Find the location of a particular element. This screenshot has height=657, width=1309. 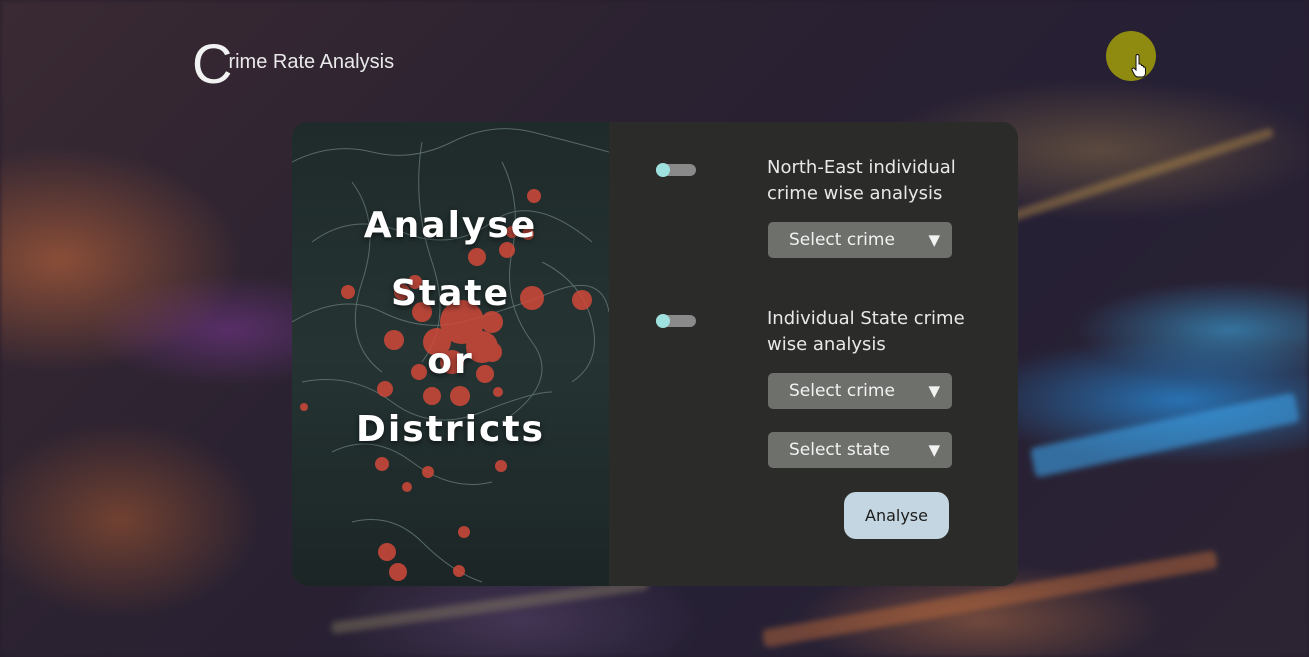

app-logo: C rime Rate Analysis is located at coordinates (293, 63).